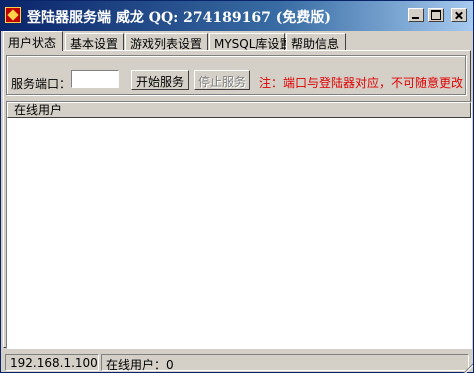 This screenshot has width=474, height=373. What do you see at coordinates (222, 80) in the screenshot?
I see `stop-service-button: 停止服务` at bounding box center [222, 80].